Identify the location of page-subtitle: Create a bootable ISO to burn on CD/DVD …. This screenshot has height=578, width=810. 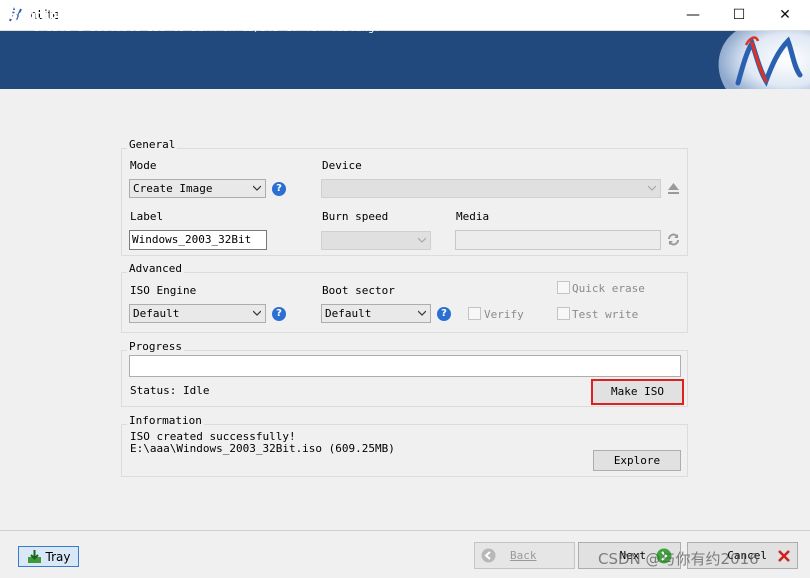
(207, 28).